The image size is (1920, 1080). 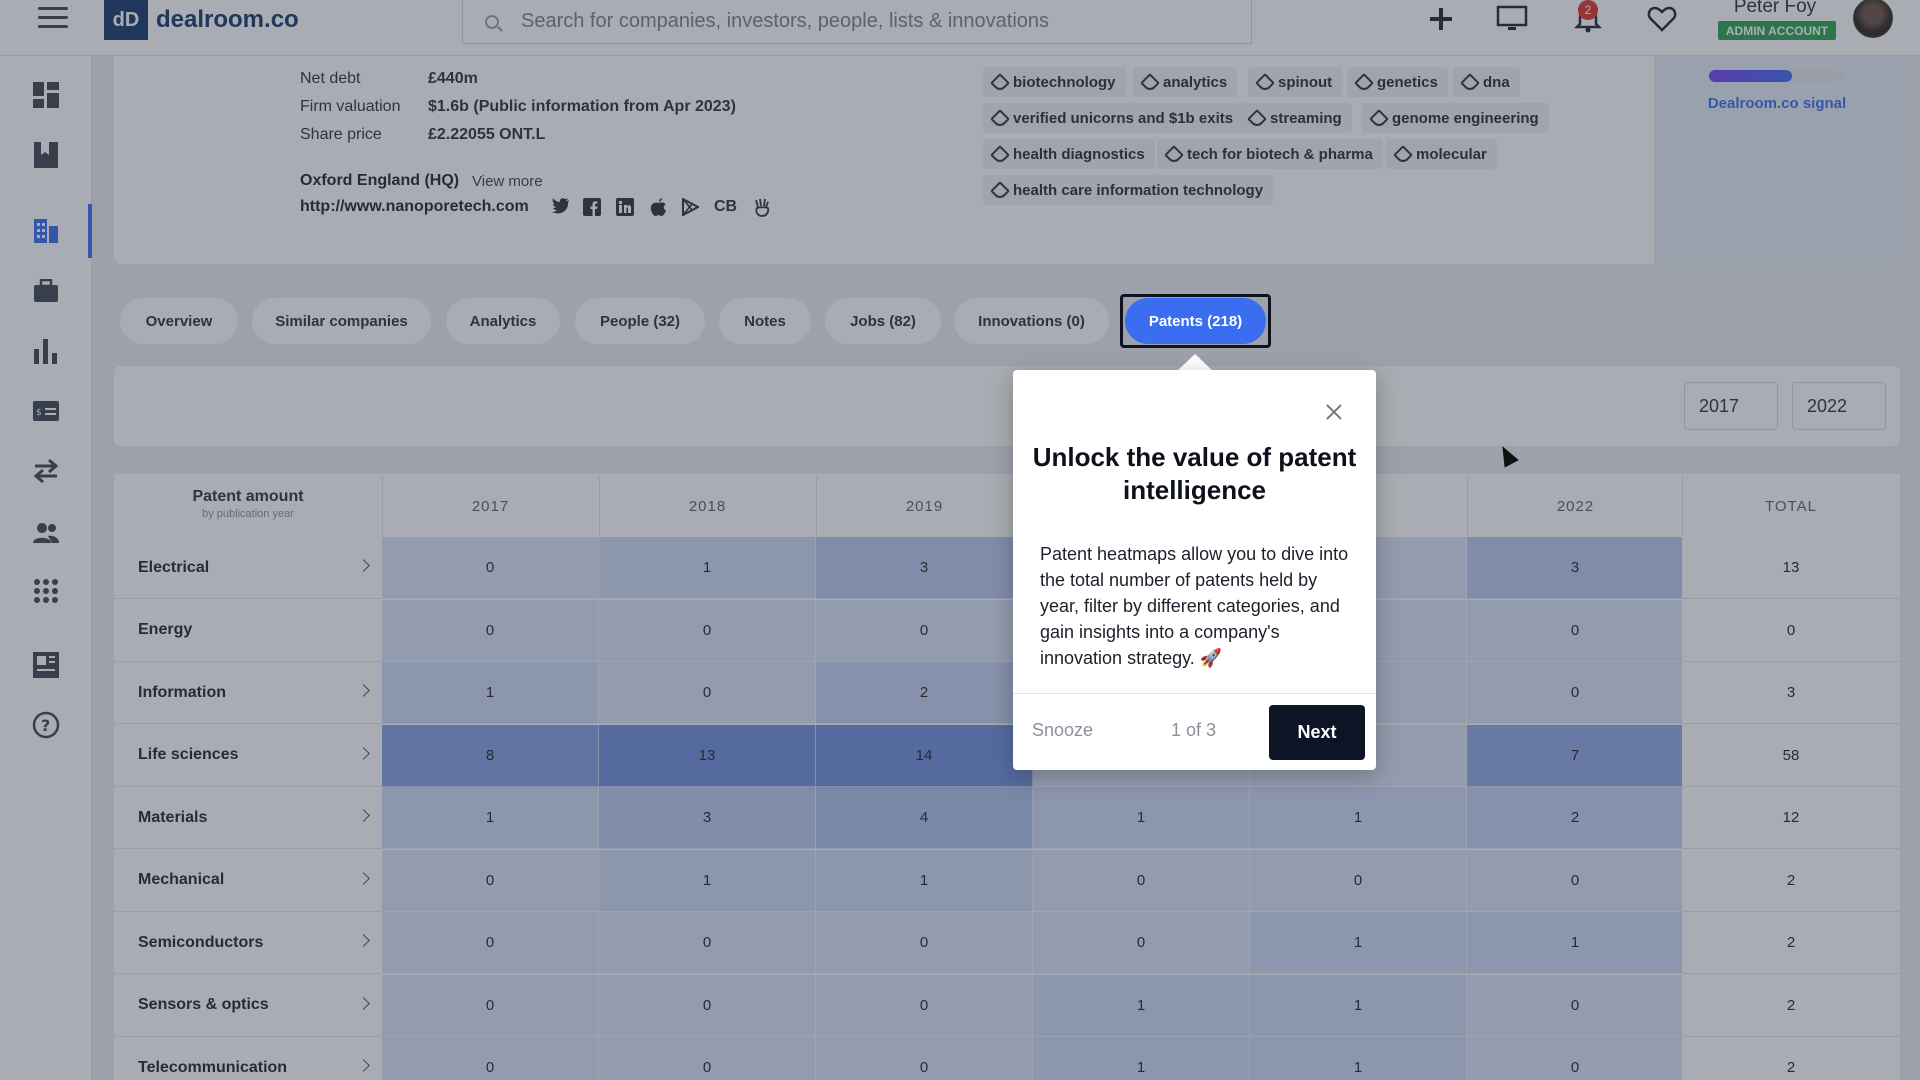 I want to click on heart-icon, so click(x=1662, y=19).